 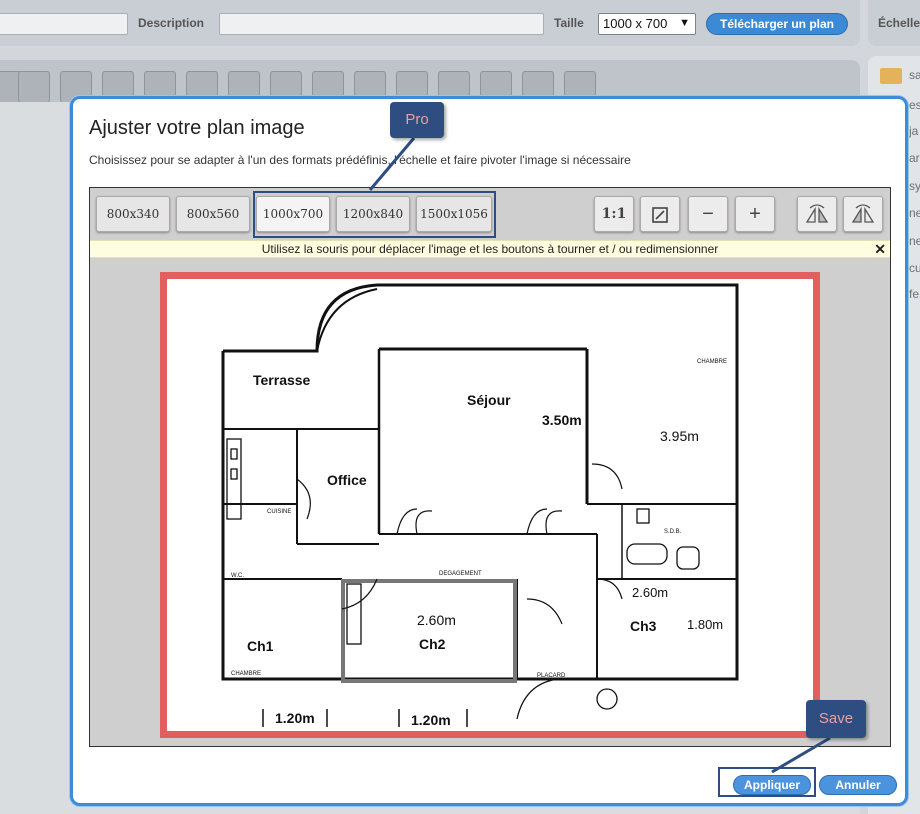 What do you see at coordinates (817, 214) in the screenshot?
I see `rotate-left-icon` at bounding box center [817, 214].